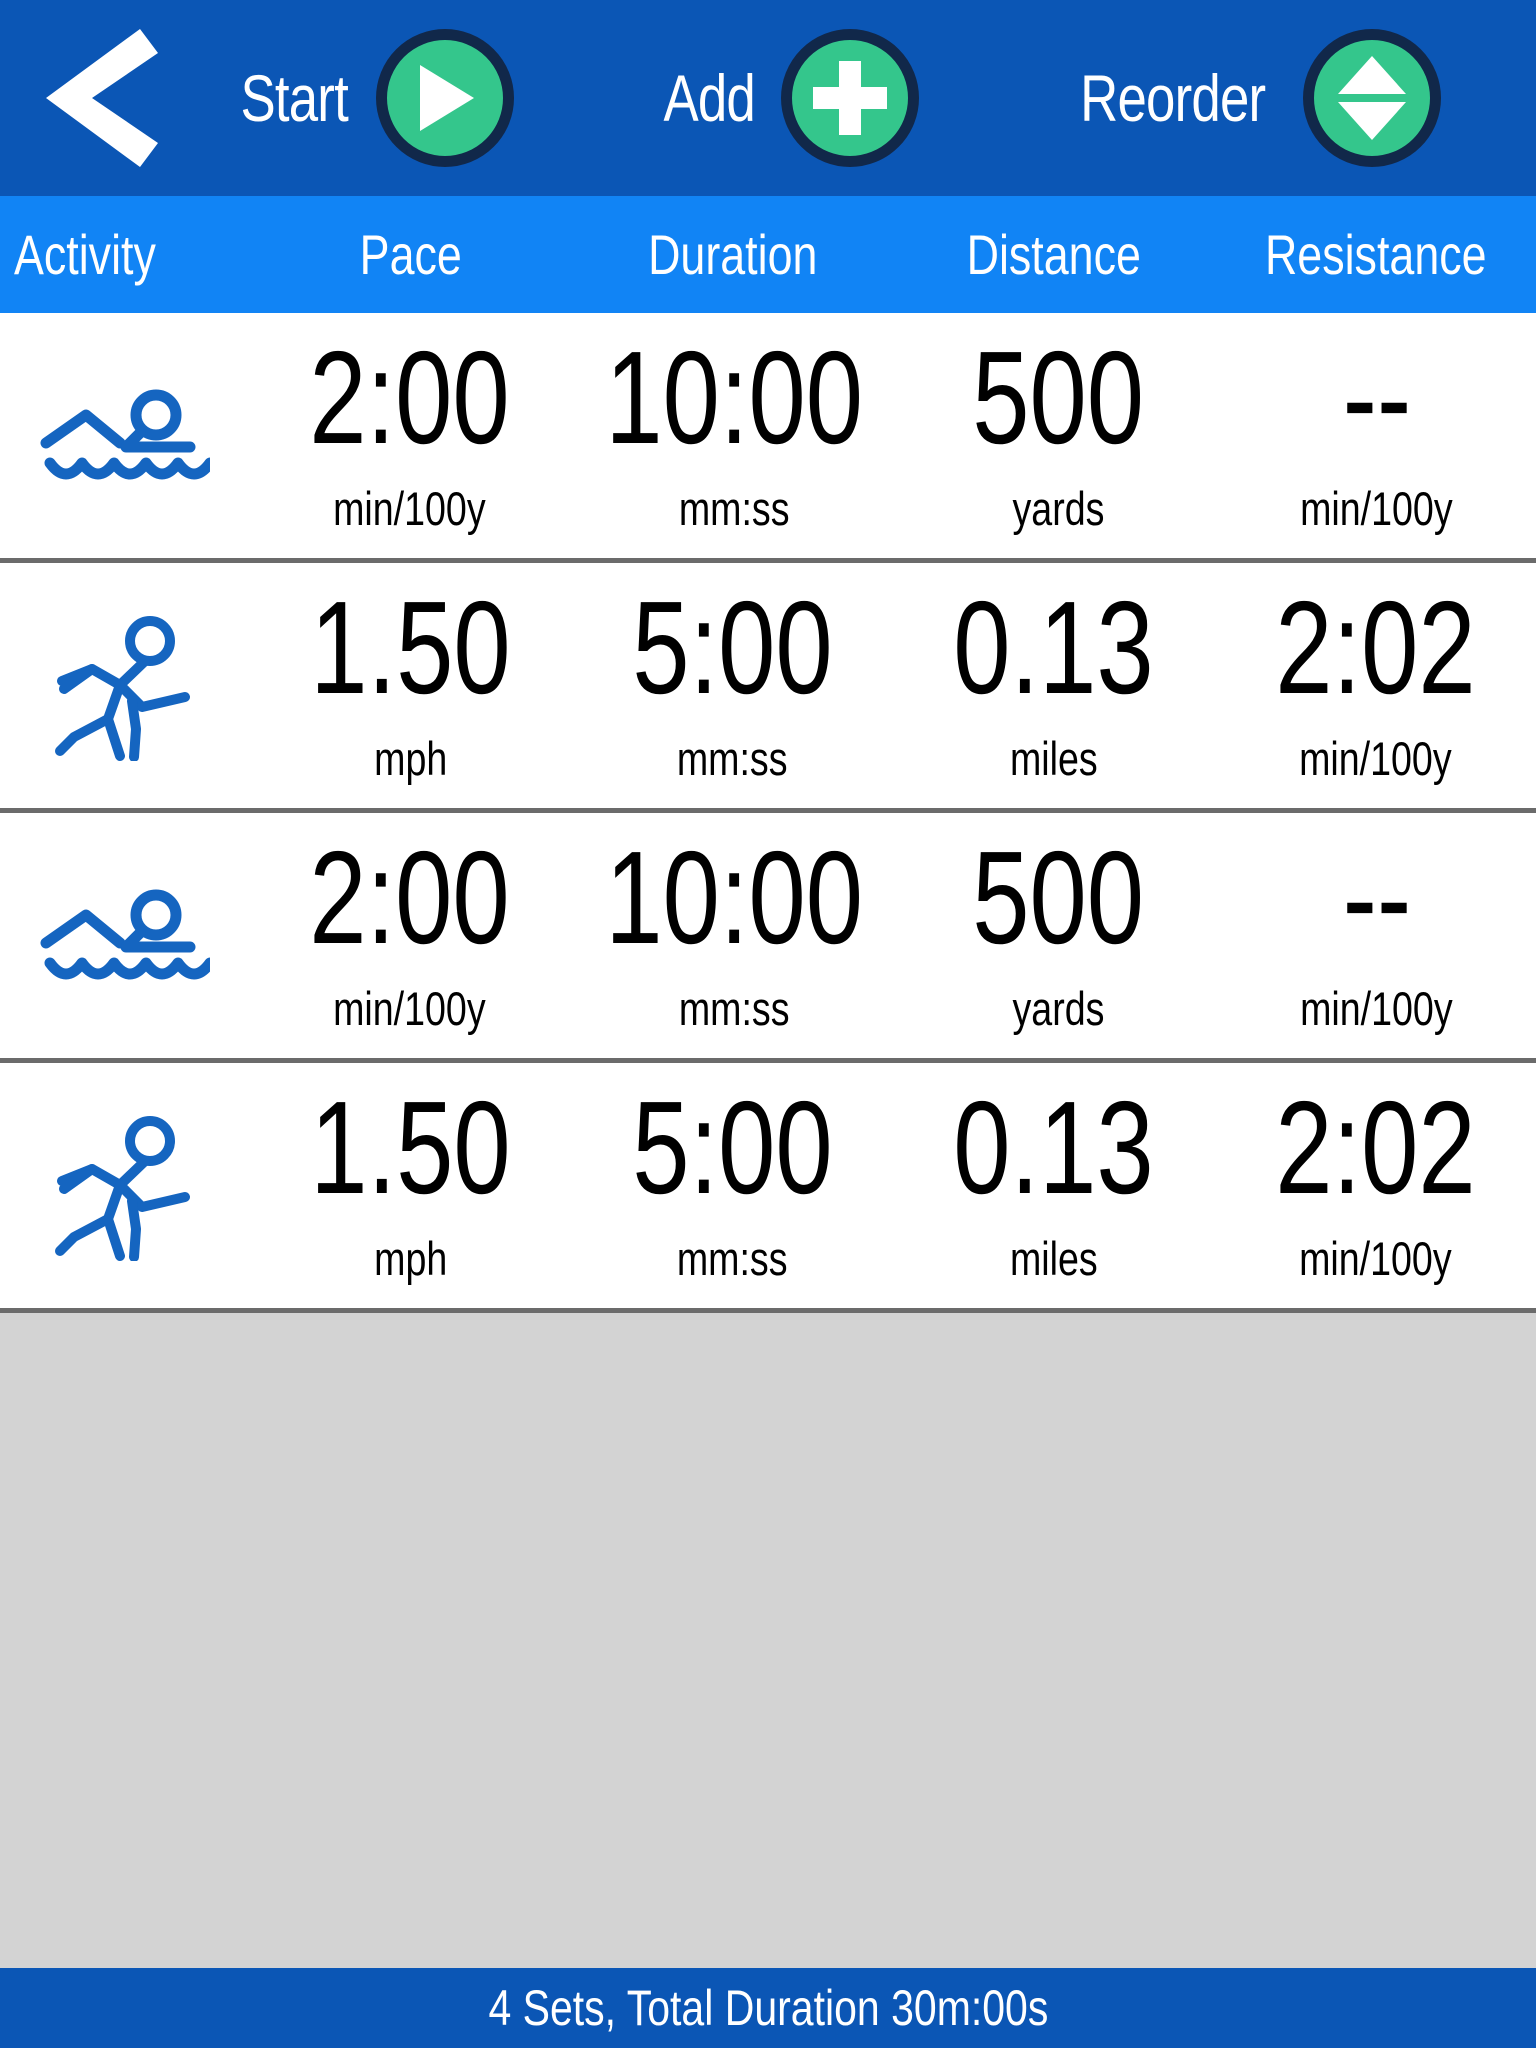 The image size is (1536, 2048). I want to click on play-icon, so click(445, 98).